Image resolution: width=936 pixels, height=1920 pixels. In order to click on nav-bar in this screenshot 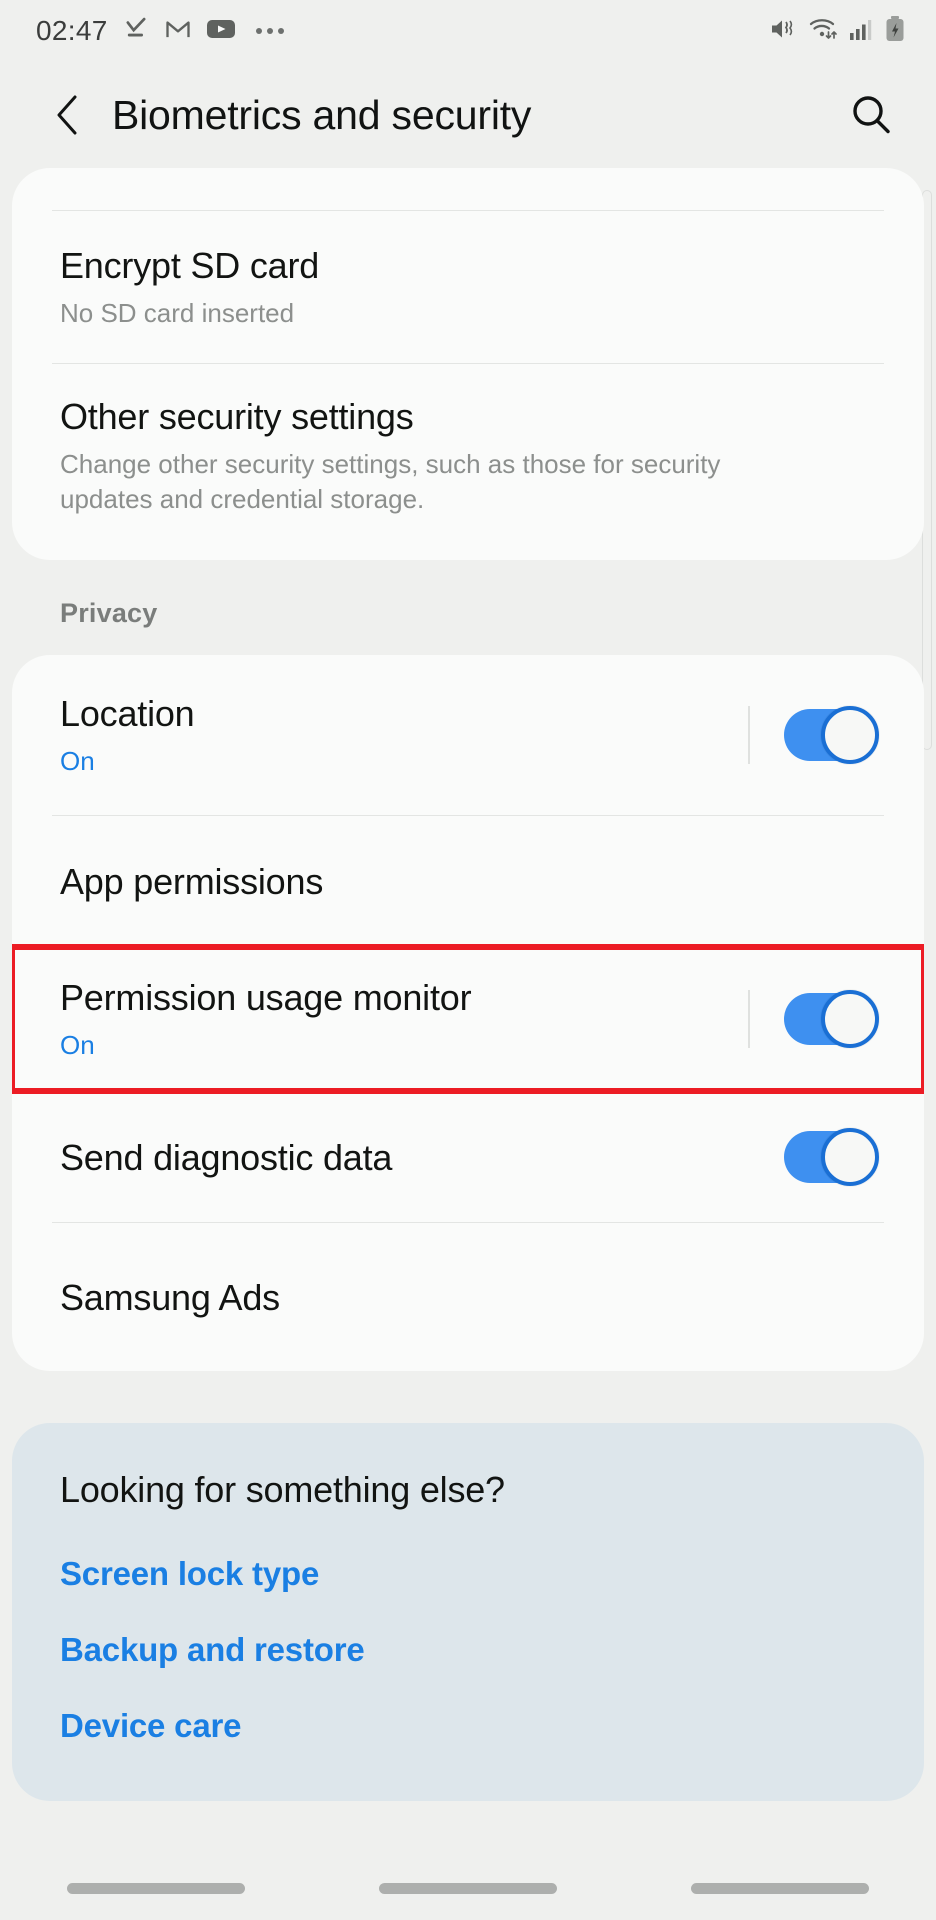, I will do `click(468, 1888)`.